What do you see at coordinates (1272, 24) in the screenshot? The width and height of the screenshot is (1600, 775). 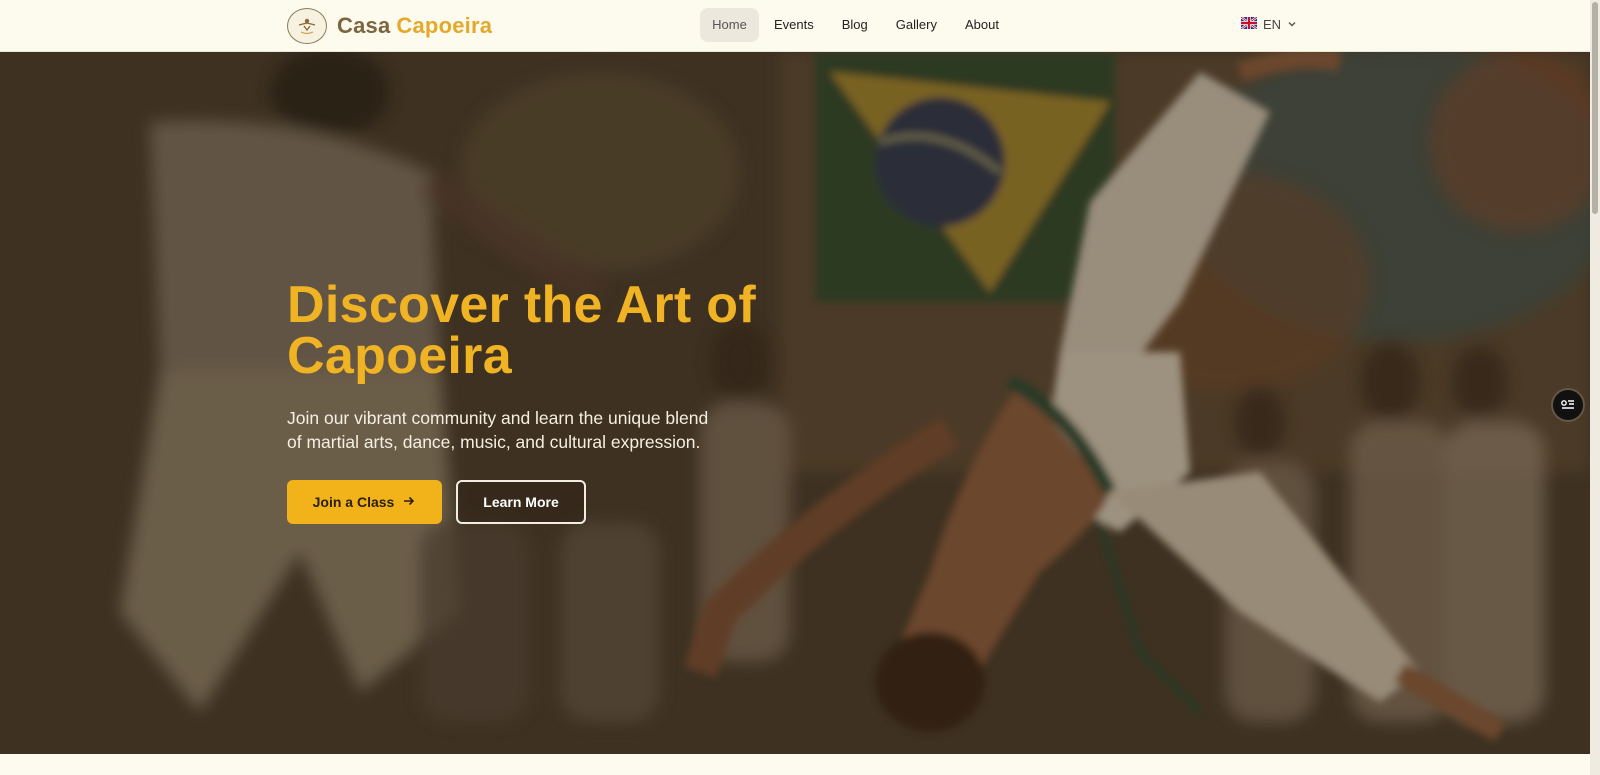 I see `language-code: EN` at bounding box center [1272, 24].